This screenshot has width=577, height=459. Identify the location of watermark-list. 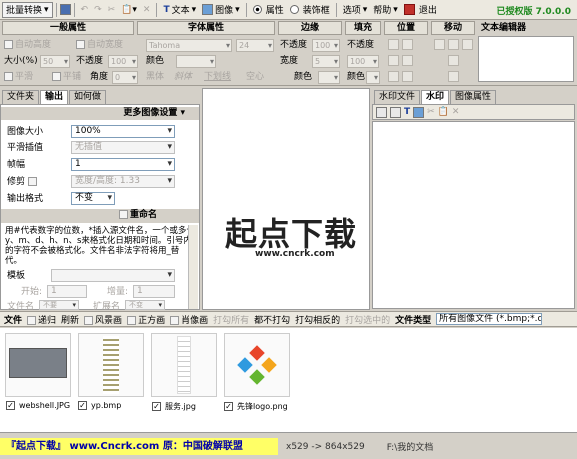
(473, 215).